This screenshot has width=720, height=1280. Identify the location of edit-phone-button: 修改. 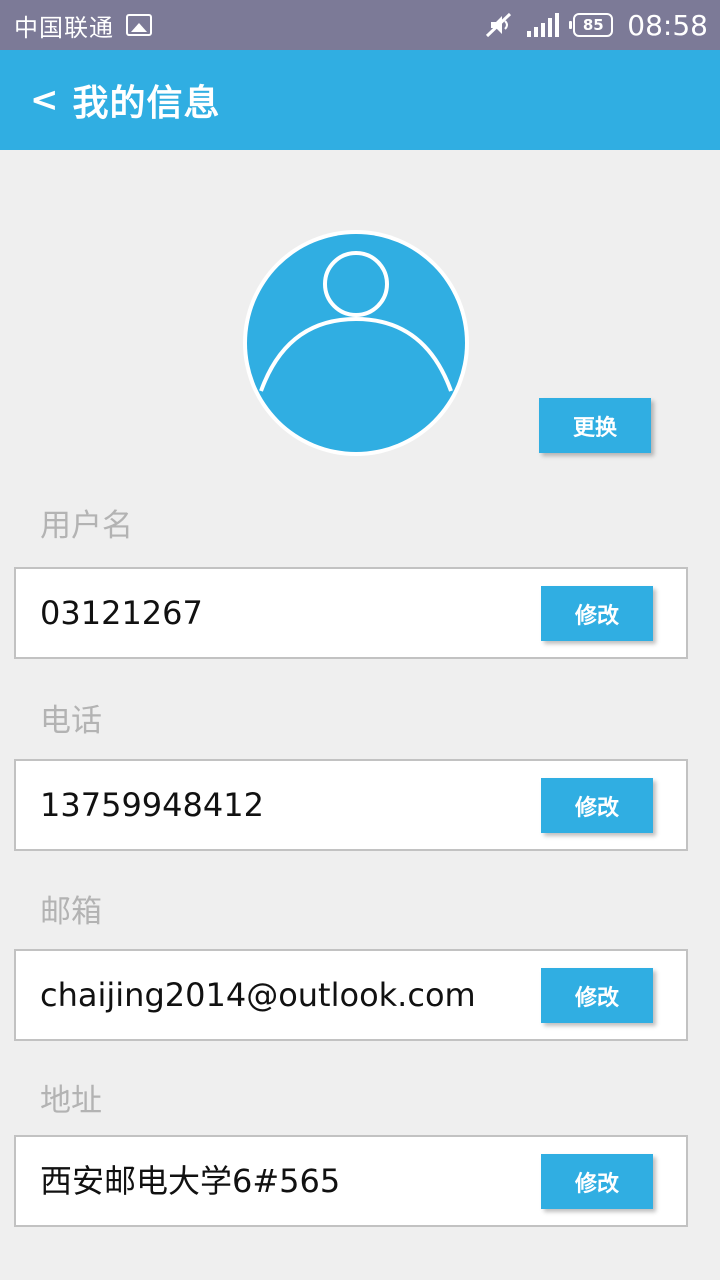
(597, 805).